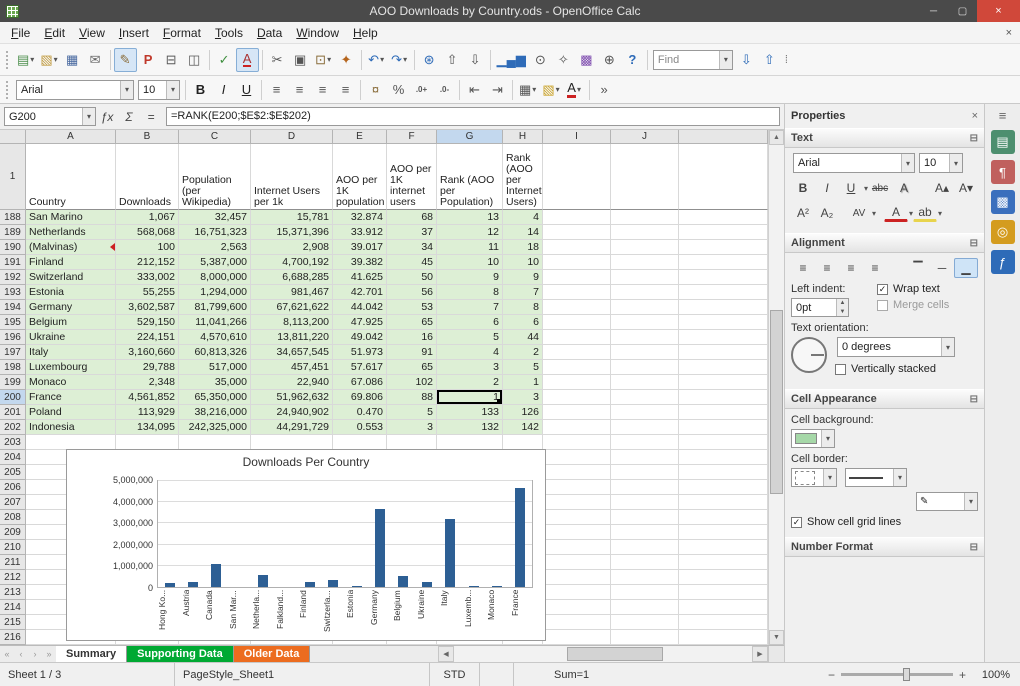  I want to click on shadow-icon: A, so click(904, 188).